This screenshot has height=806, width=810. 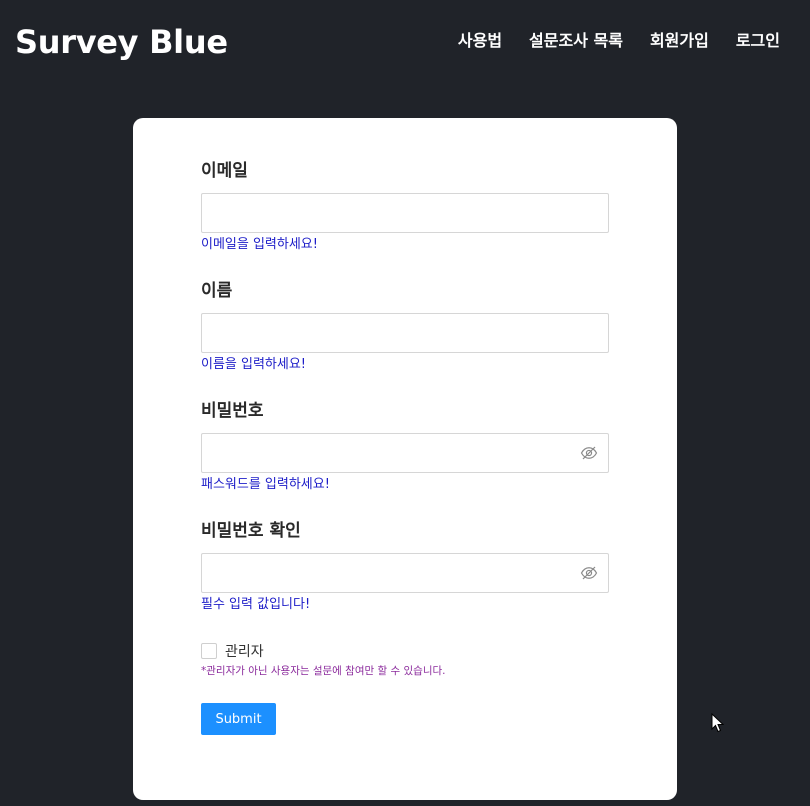 What do you see at coordinates (758, 41) in the screenshot?
I see `nav-link-login: 로그인` at bounding box center [758, 41].